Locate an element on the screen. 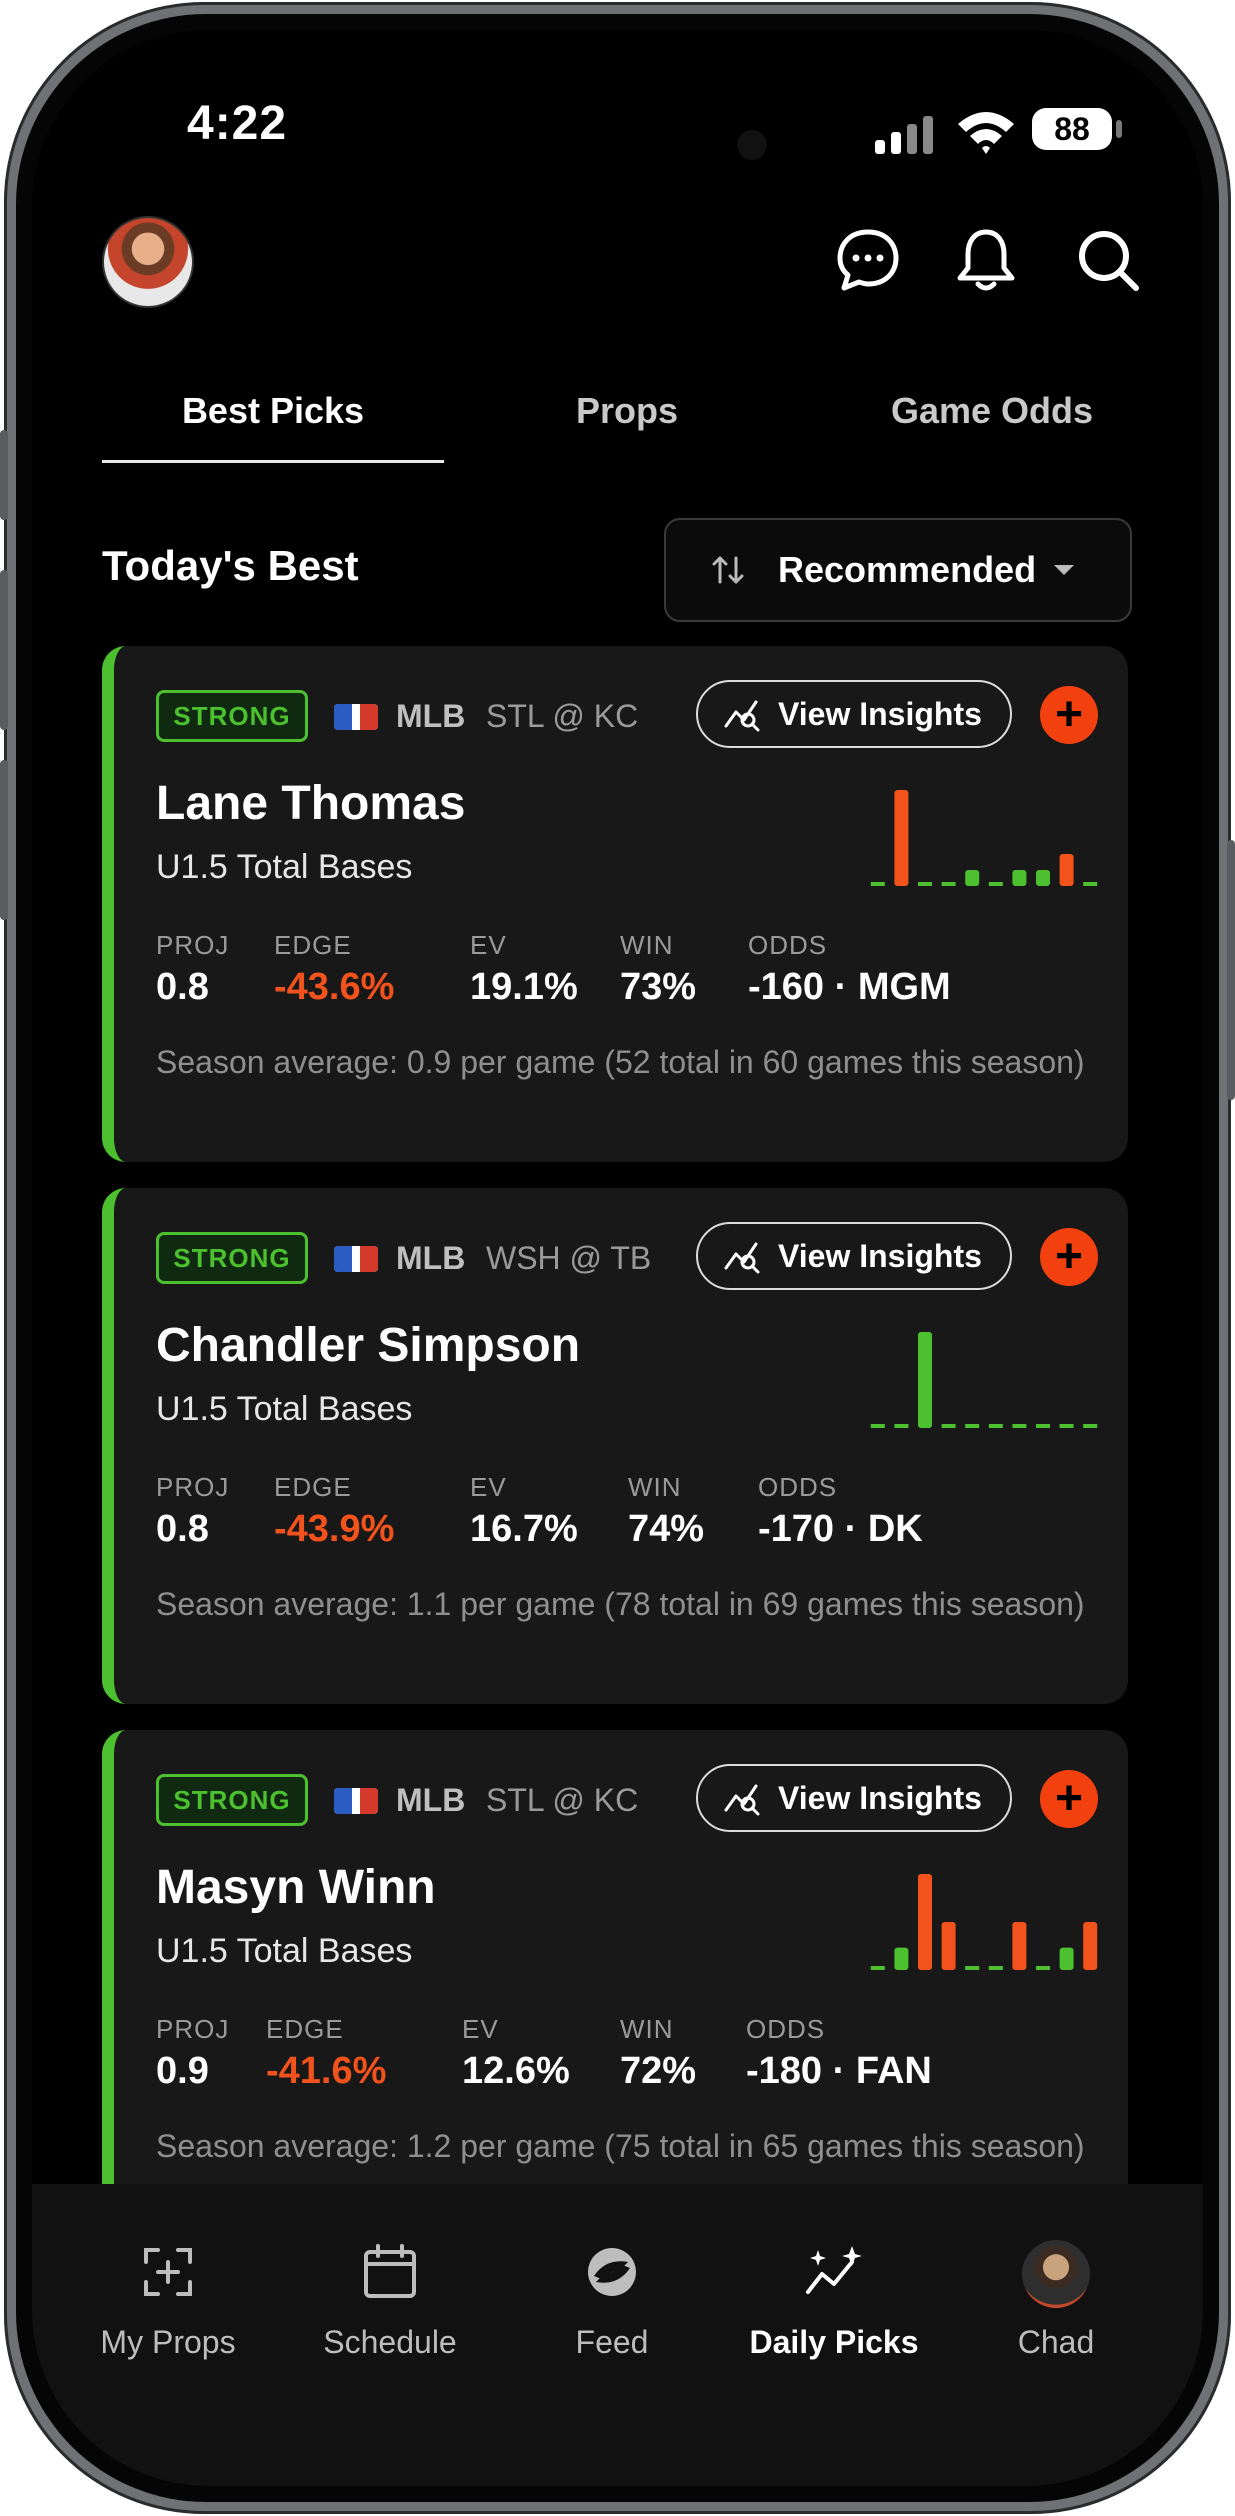 Image resolution: width=1235 pixels, height=2516 pixels. nav-daily-picks: Daily Picks is located at coordinates (834, 2300).